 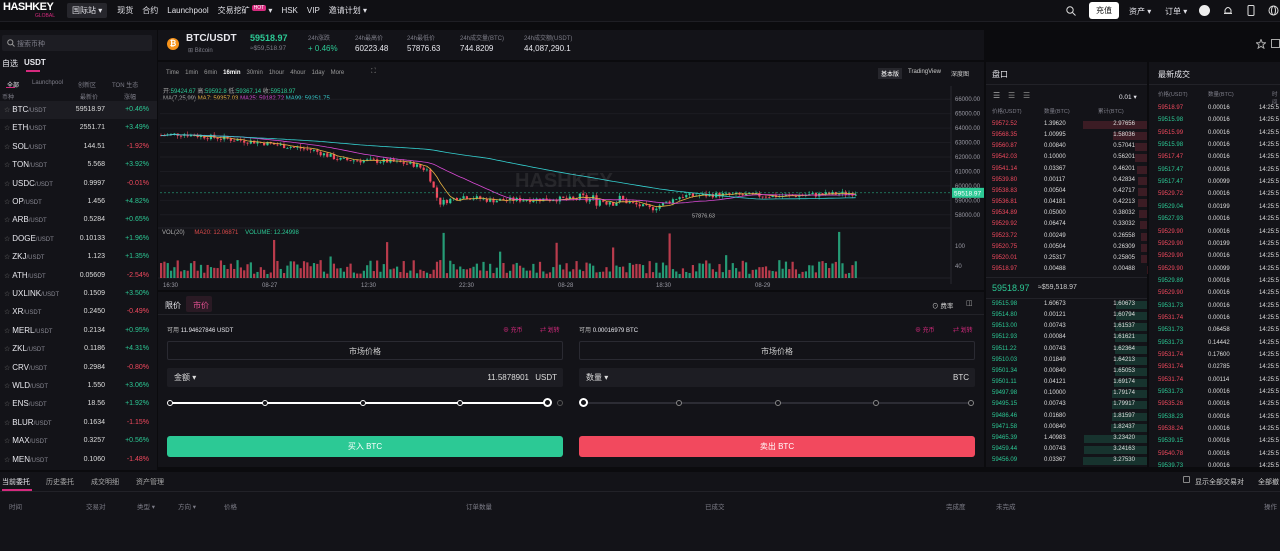 I want to click on bid-row: 59515.98 1.60673 1.60673, so click(x=1066, y=304).